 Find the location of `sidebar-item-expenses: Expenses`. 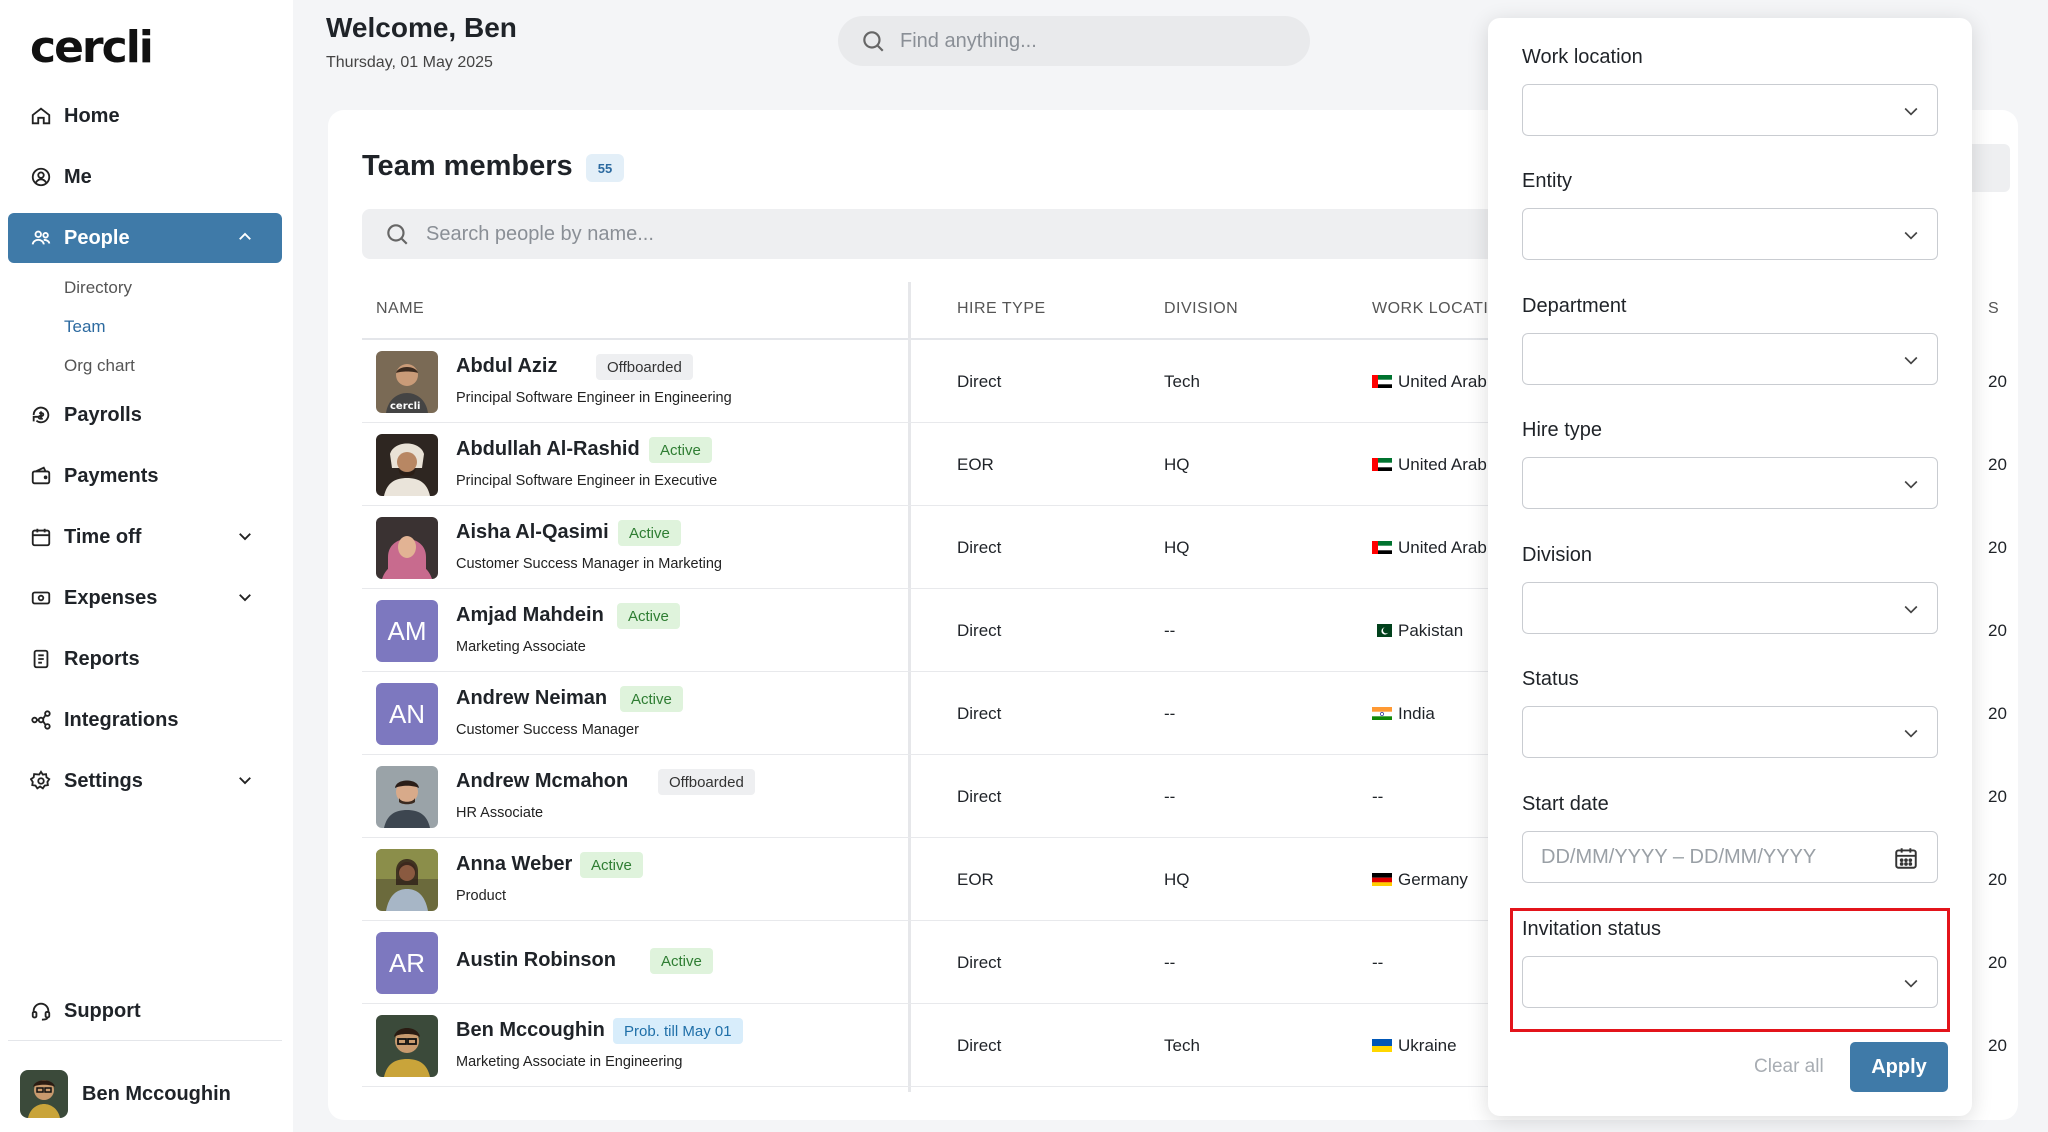

sidebar-item-expenses: Expenses is located at coordinates (145, 598).